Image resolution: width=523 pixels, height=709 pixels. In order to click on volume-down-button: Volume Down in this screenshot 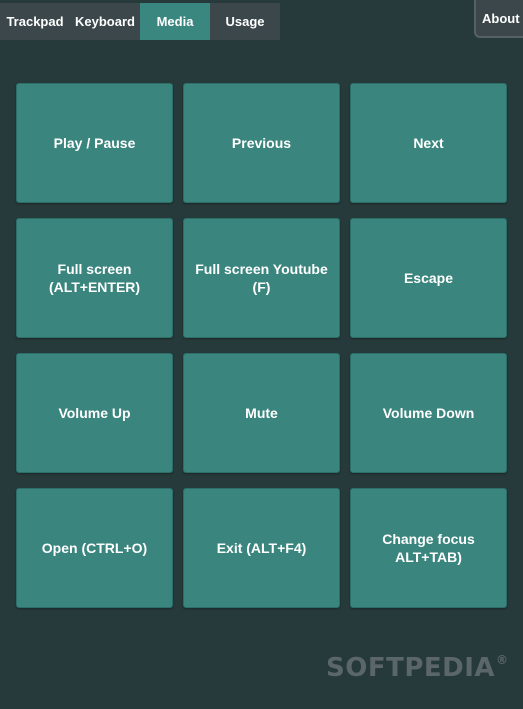, I will do `click(428, 413)`.